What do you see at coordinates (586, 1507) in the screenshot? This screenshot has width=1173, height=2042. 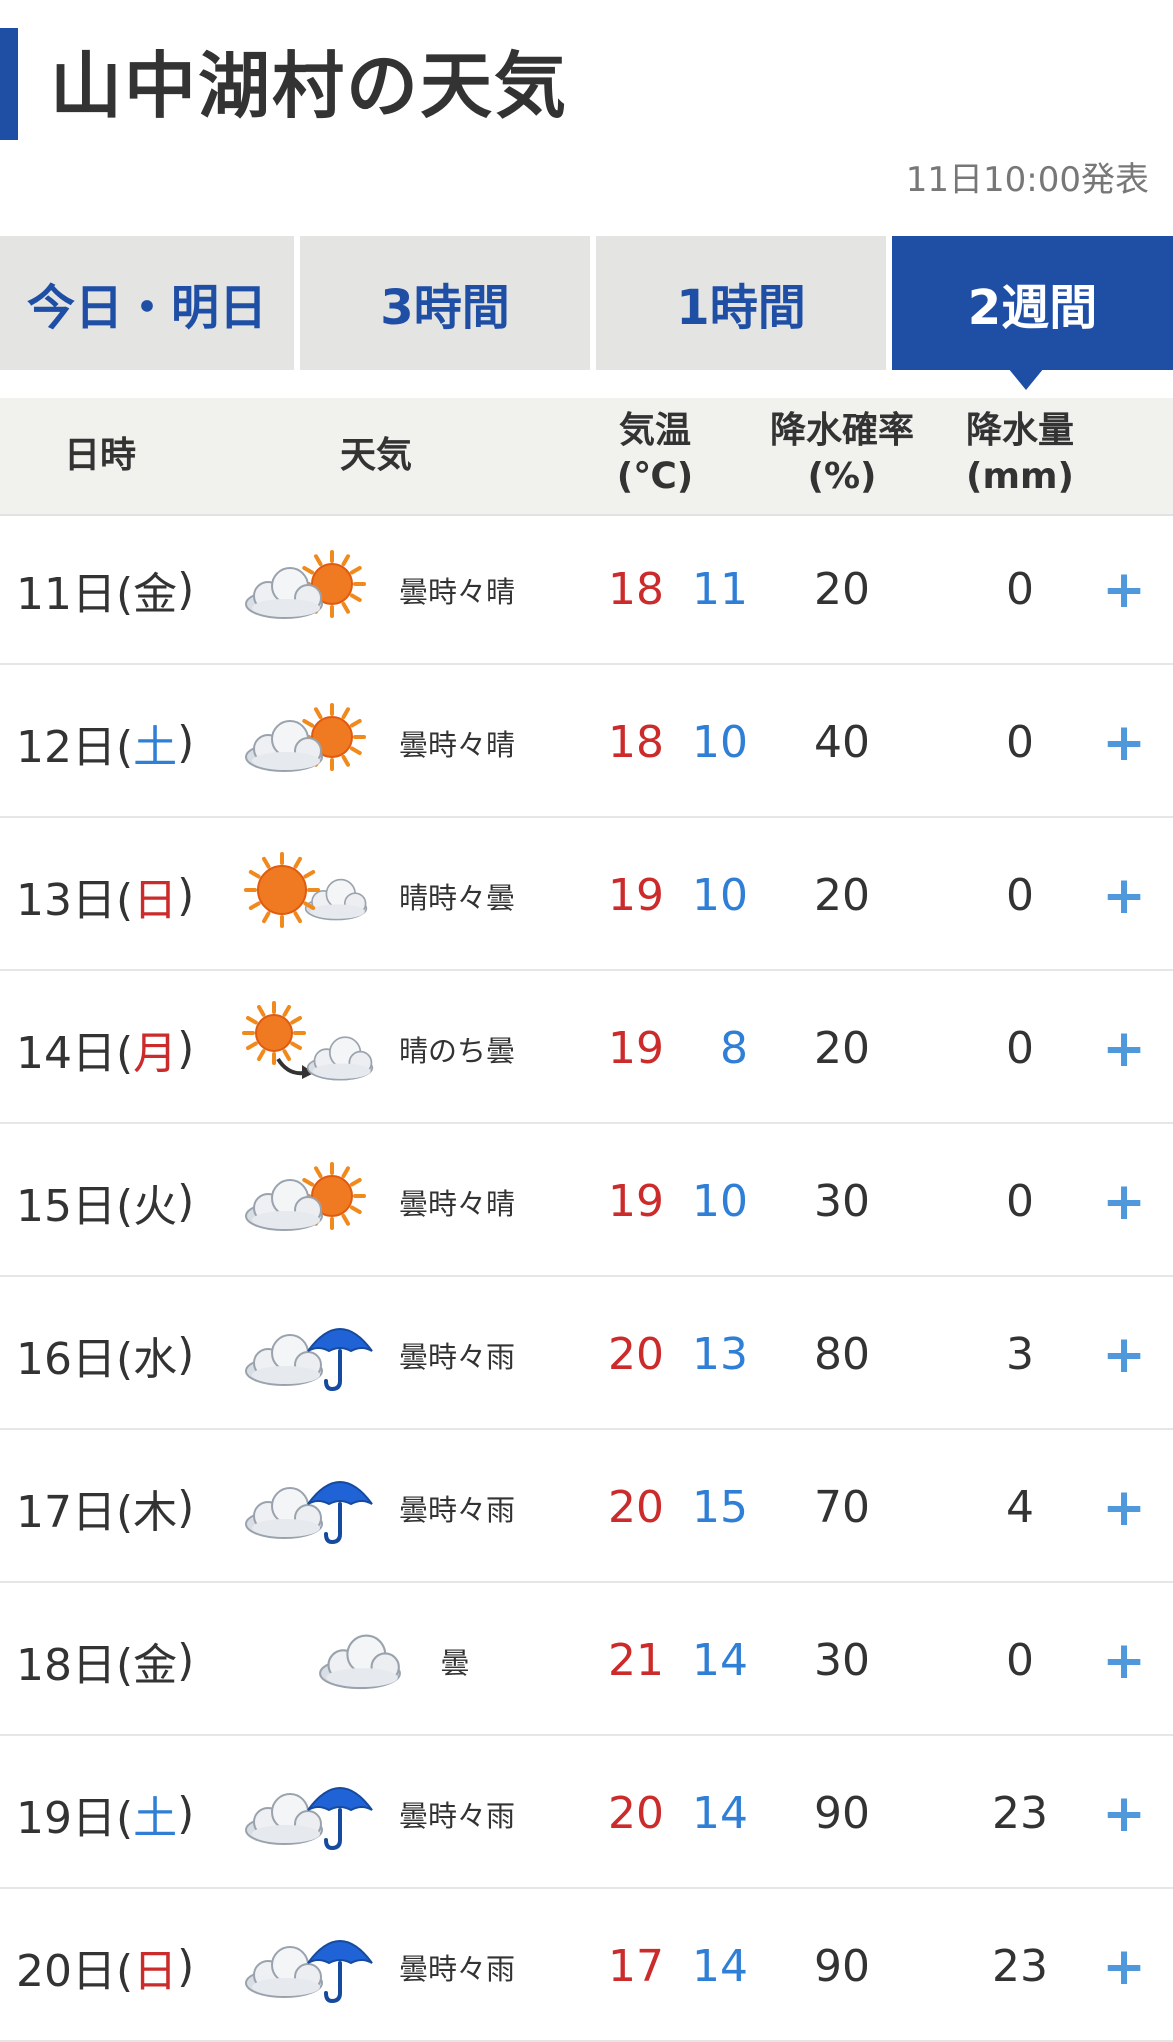 I see `table-row: 17日(木) 曇時々雨 20 15 70 4 +` at bounding box center [586, 1507].